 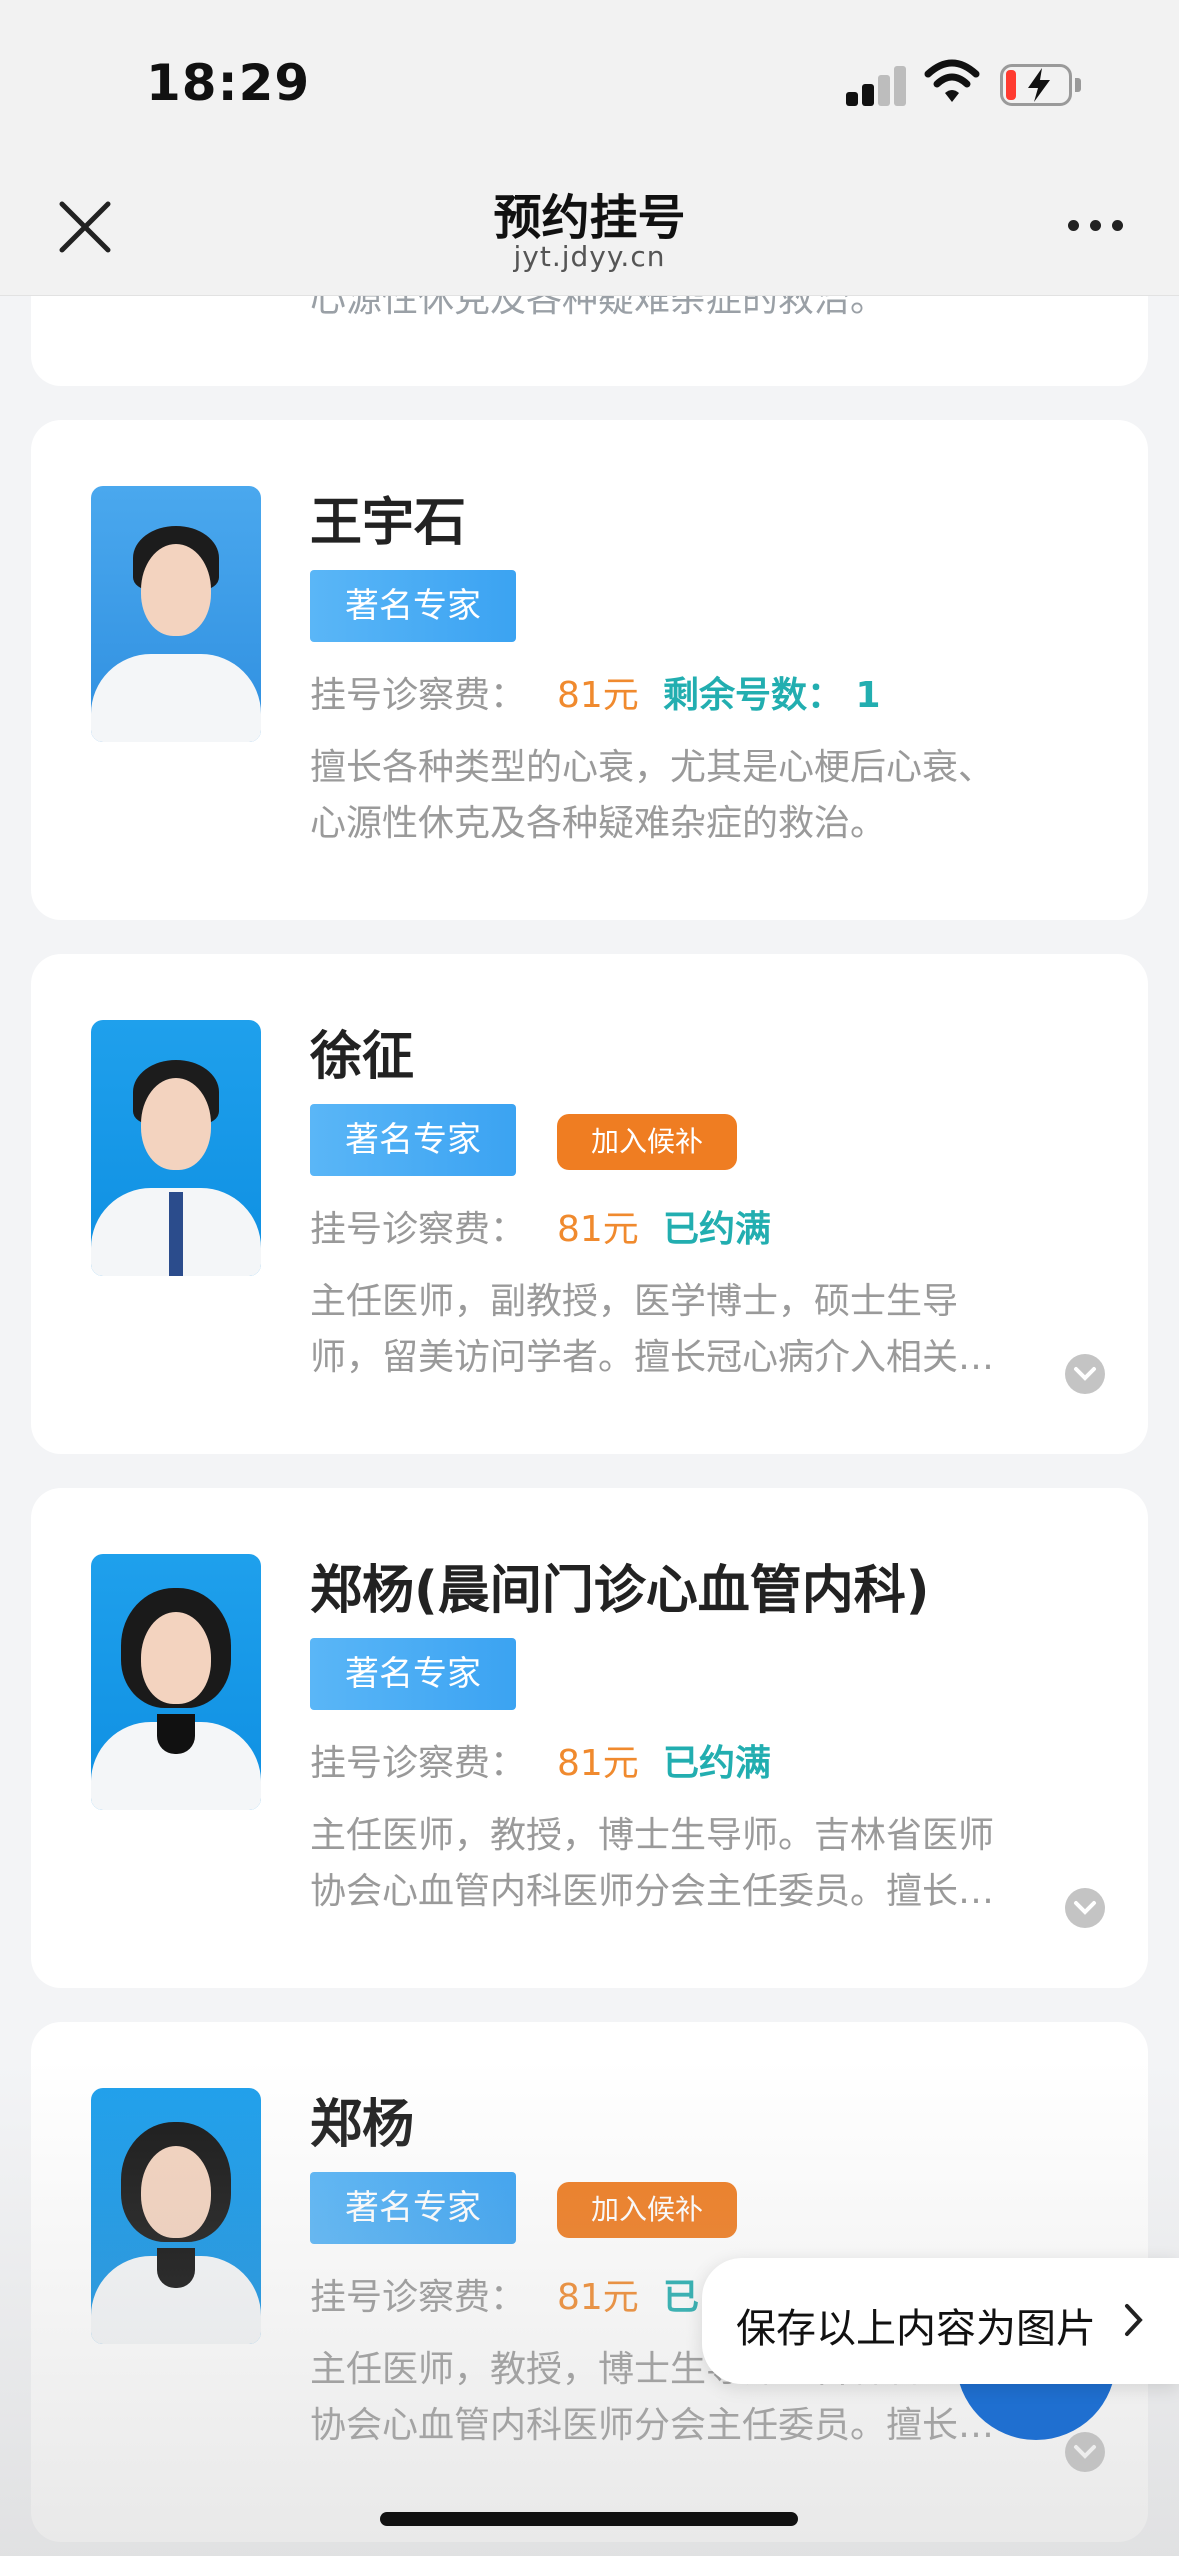 What do you see at coordinates (362, 1057) in the screenshot?
I see `doctor-name: 徐征` at bounding box center [362, 1057].